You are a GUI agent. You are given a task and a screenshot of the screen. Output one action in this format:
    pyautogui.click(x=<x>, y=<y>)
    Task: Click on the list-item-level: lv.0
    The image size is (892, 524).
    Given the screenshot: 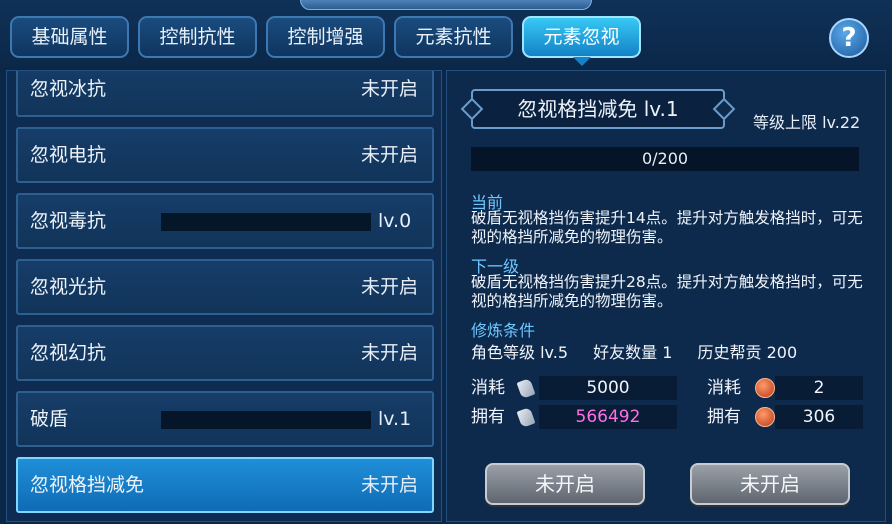 What is the action you would take?
    pyautogui.click(x=395, y=221)
    